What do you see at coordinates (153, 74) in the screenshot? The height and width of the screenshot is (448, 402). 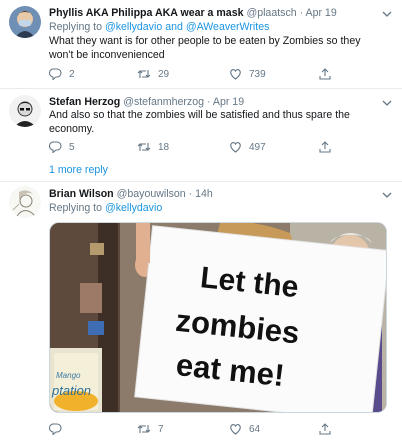 I see `retweet-button: 29` at bounding box center [153, 74].